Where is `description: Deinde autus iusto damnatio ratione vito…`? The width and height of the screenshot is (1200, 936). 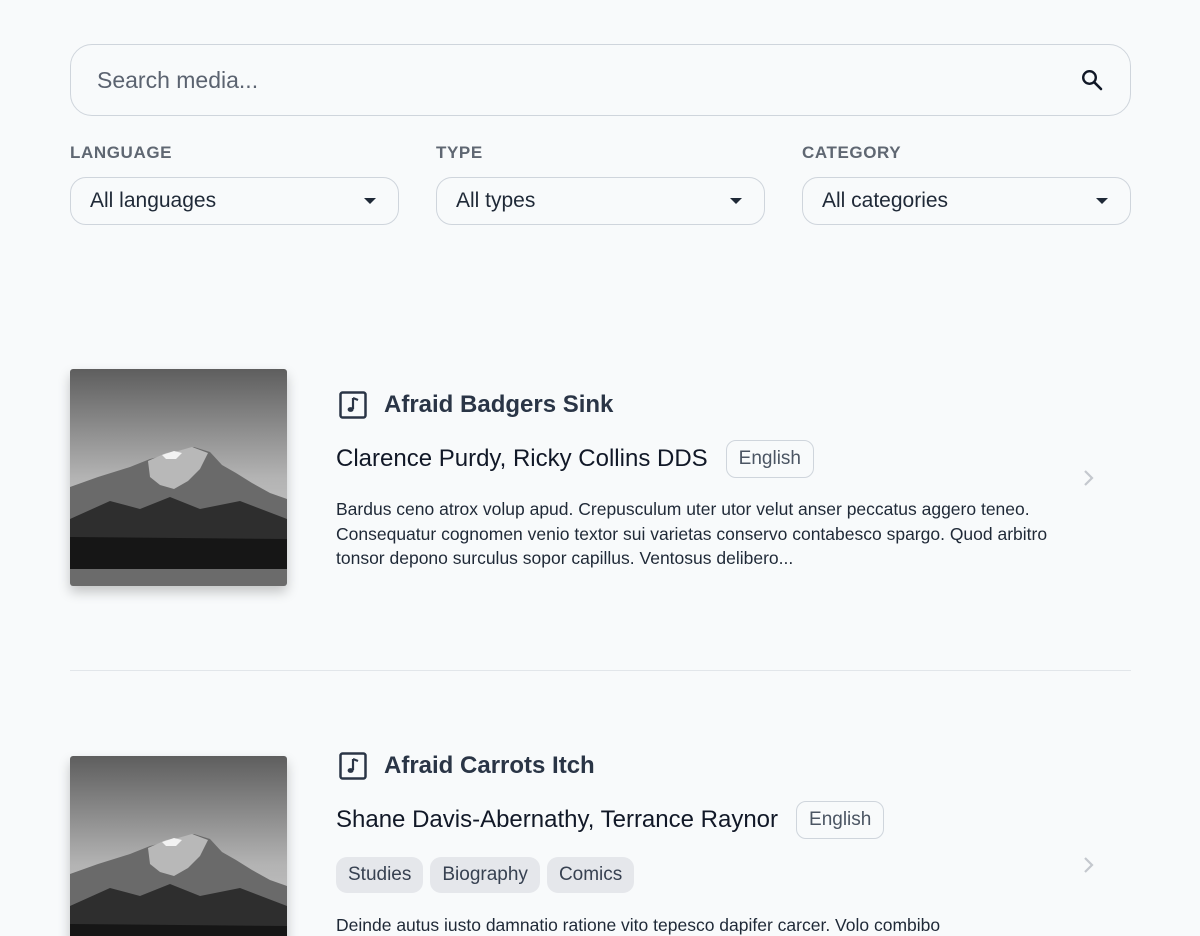 description: Deinde autus iusto damnatio ratione vito… is located at coordinates (638, 925).